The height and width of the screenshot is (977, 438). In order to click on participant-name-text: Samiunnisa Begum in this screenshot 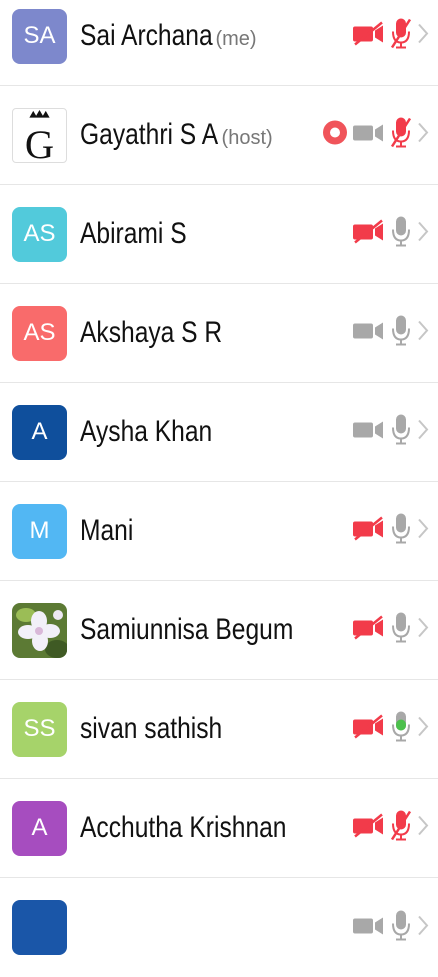, I will do `click(187, 629)`.